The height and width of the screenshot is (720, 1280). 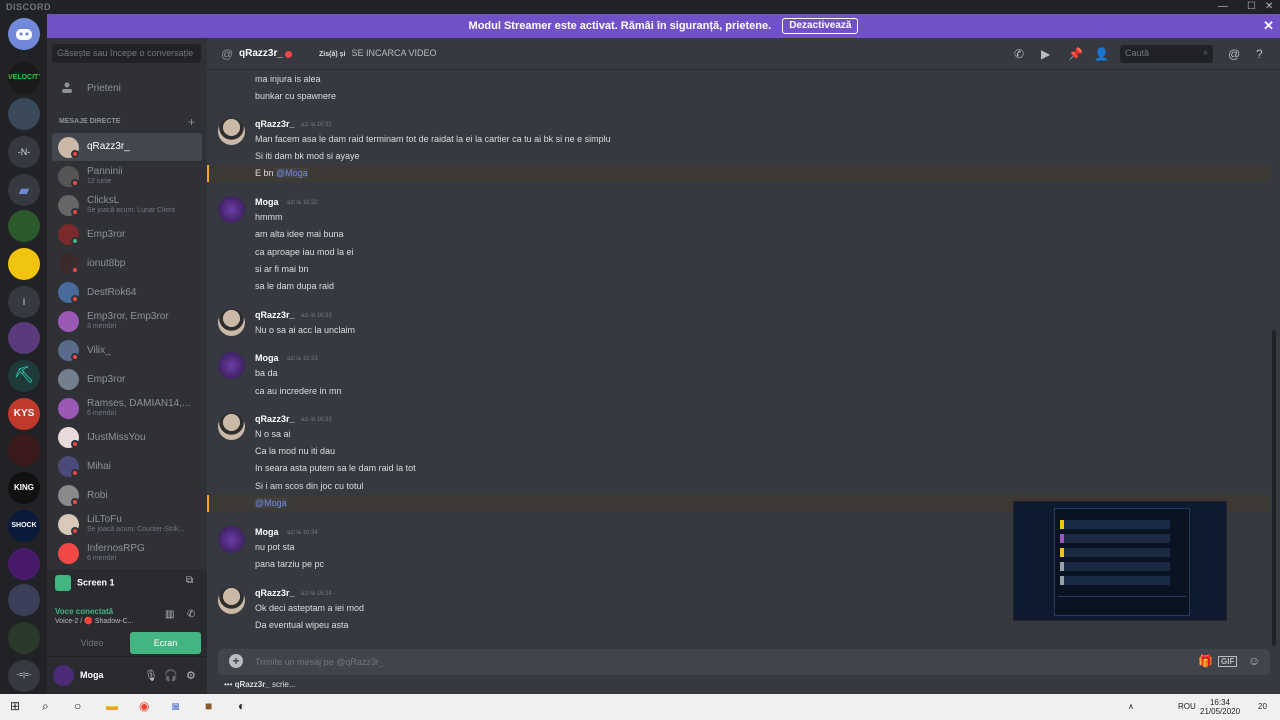 What do you see at coordinates (92, 643) in the screenshot?
I see `video-button: Video` at bounding box center [92, 643].